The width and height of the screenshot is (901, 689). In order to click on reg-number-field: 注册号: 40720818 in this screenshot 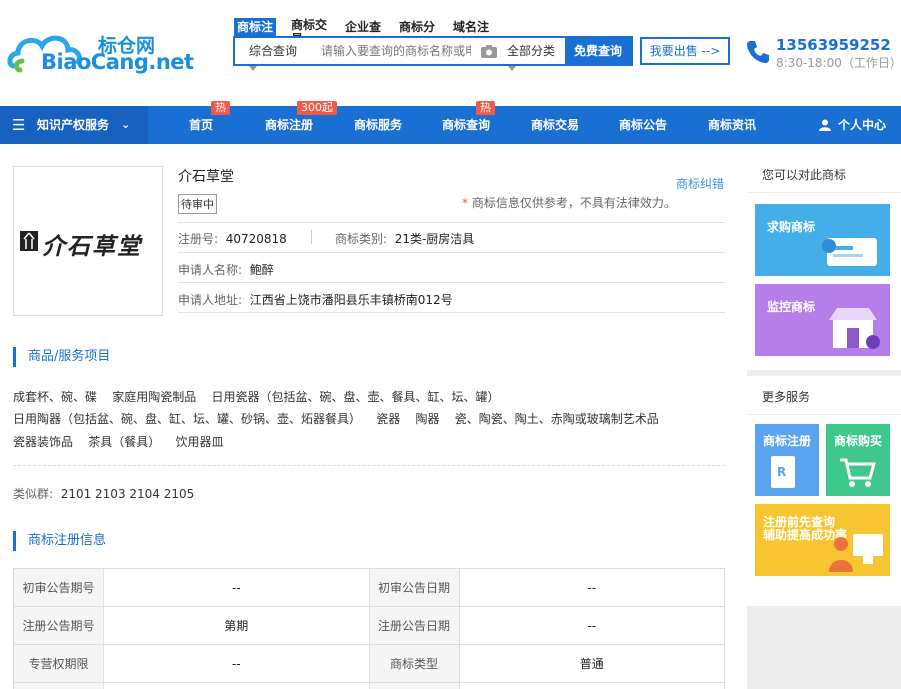, I will do `click(232, 238)`.